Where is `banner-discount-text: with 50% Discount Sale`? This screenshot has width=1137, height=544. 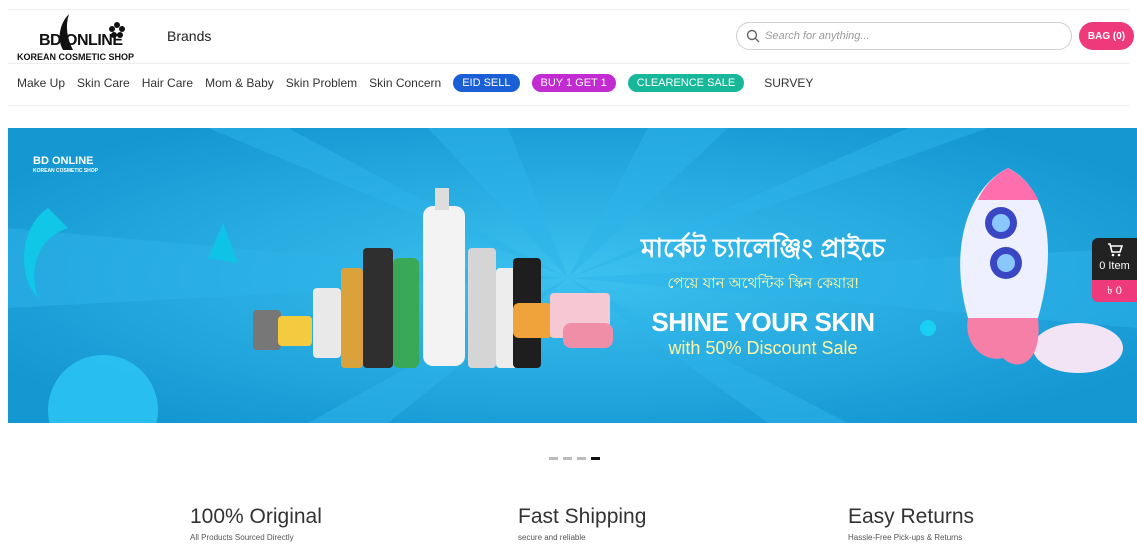
banner-discount-text: with 50% Discount Sale is located at coordinates (763, 348).